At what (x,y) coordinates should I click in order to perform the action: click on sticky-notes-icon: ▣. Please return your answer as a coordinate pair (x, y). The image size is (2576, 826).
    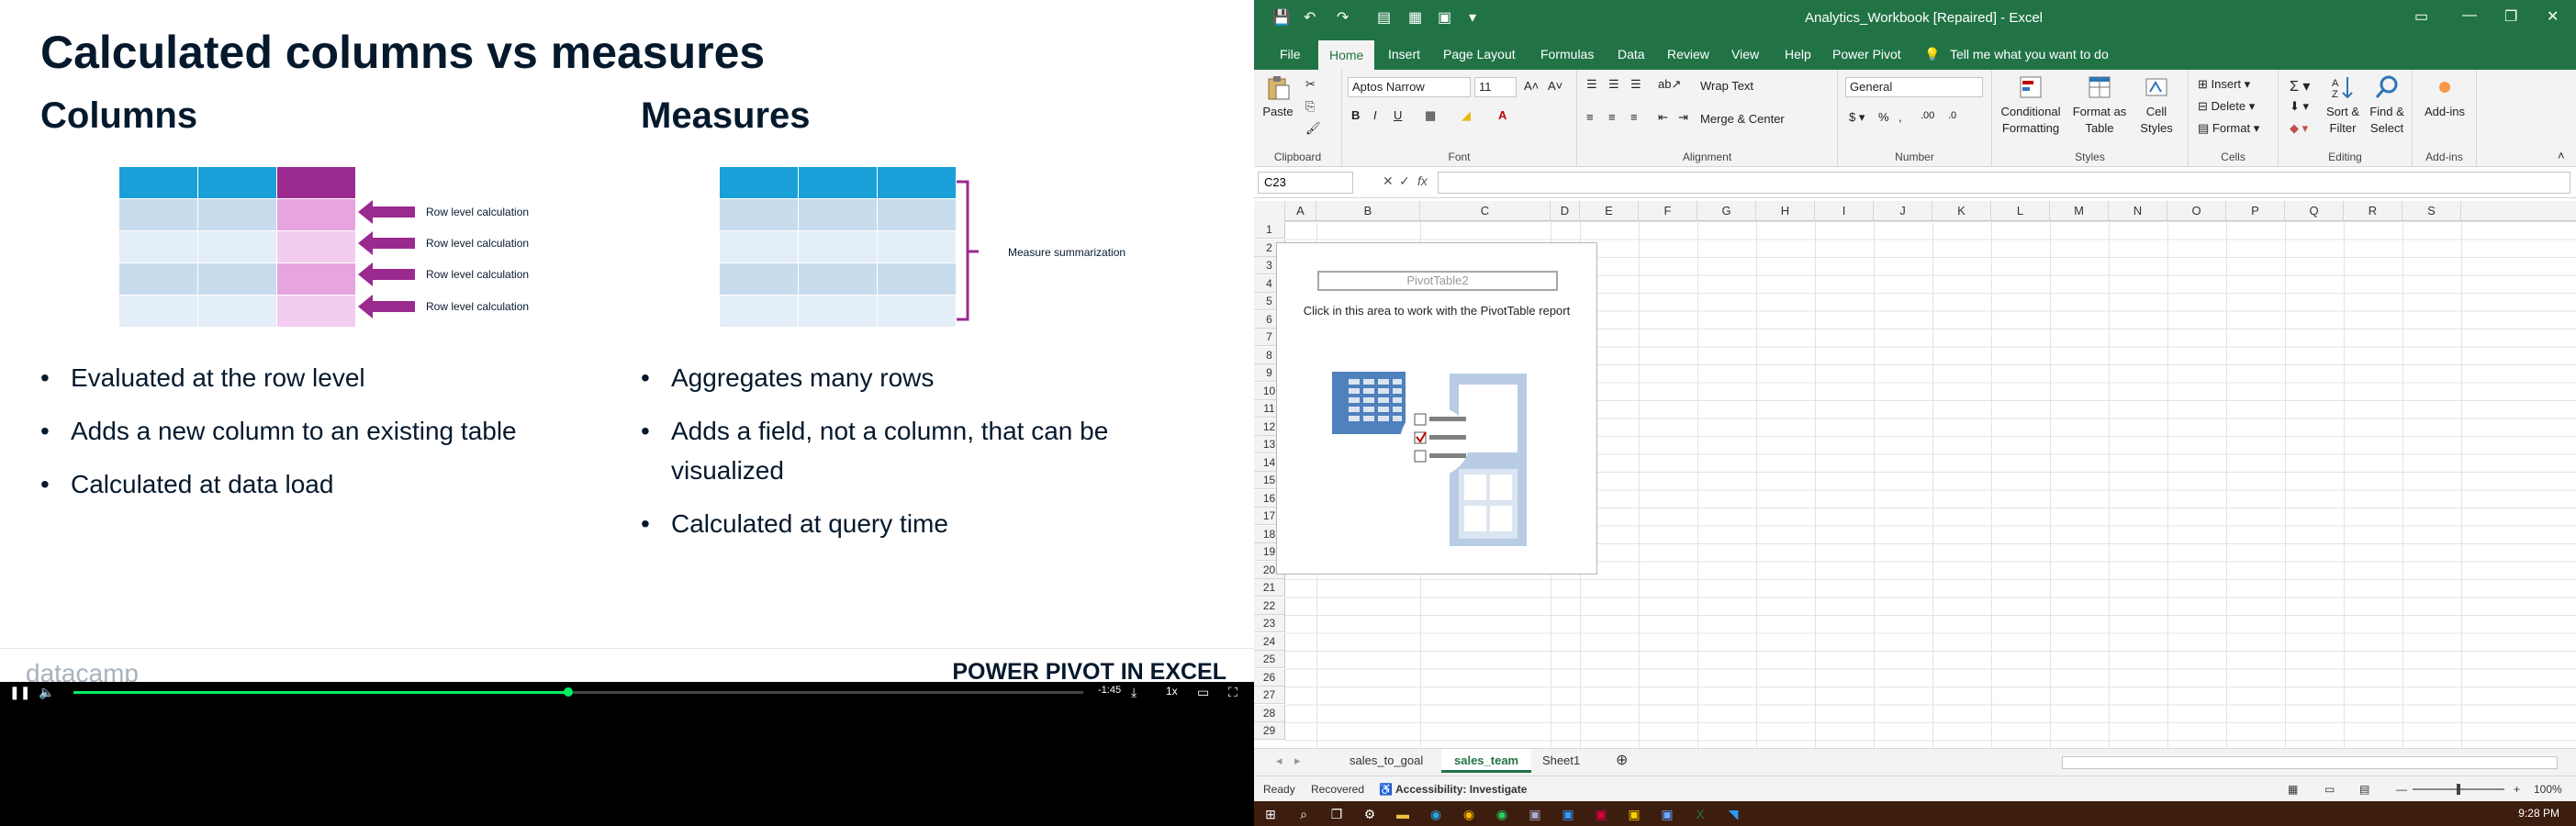
    Looking at the image, I should click on (1634, 814).